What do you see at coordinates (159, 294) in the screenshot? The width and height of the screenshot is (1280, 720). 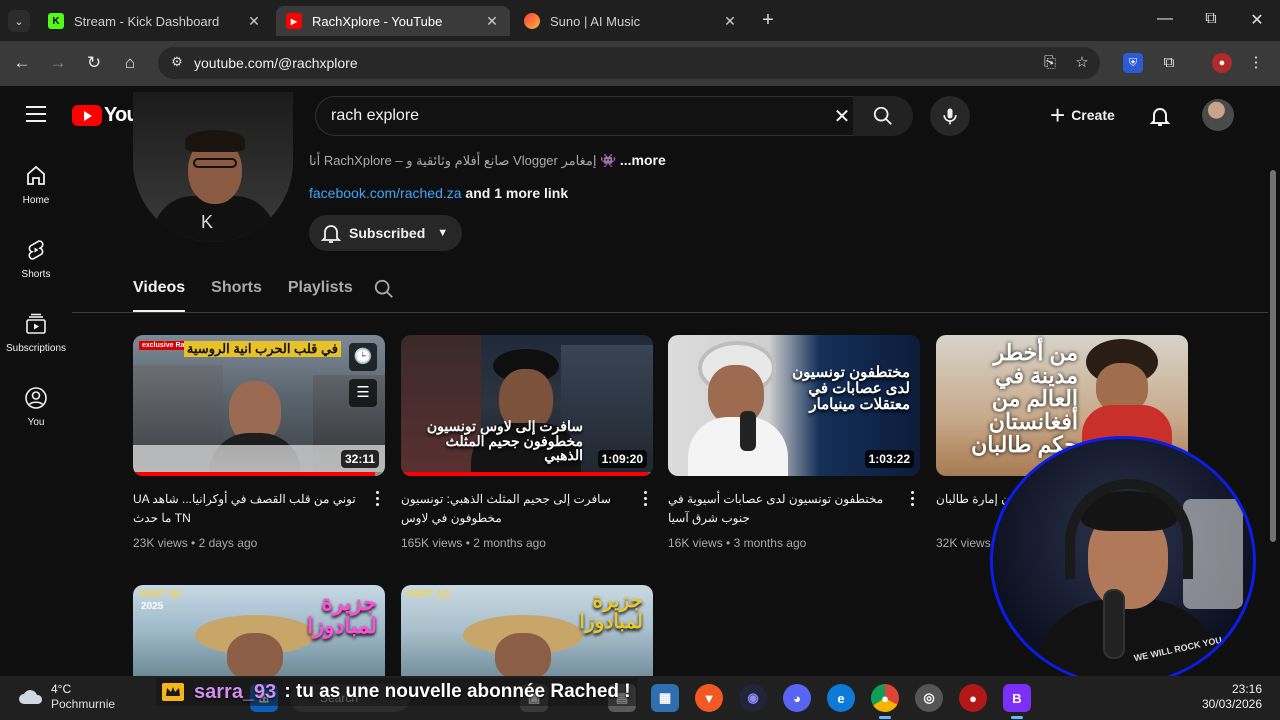 I see `tab-videos: Videos` at bounding box center [159, 294].